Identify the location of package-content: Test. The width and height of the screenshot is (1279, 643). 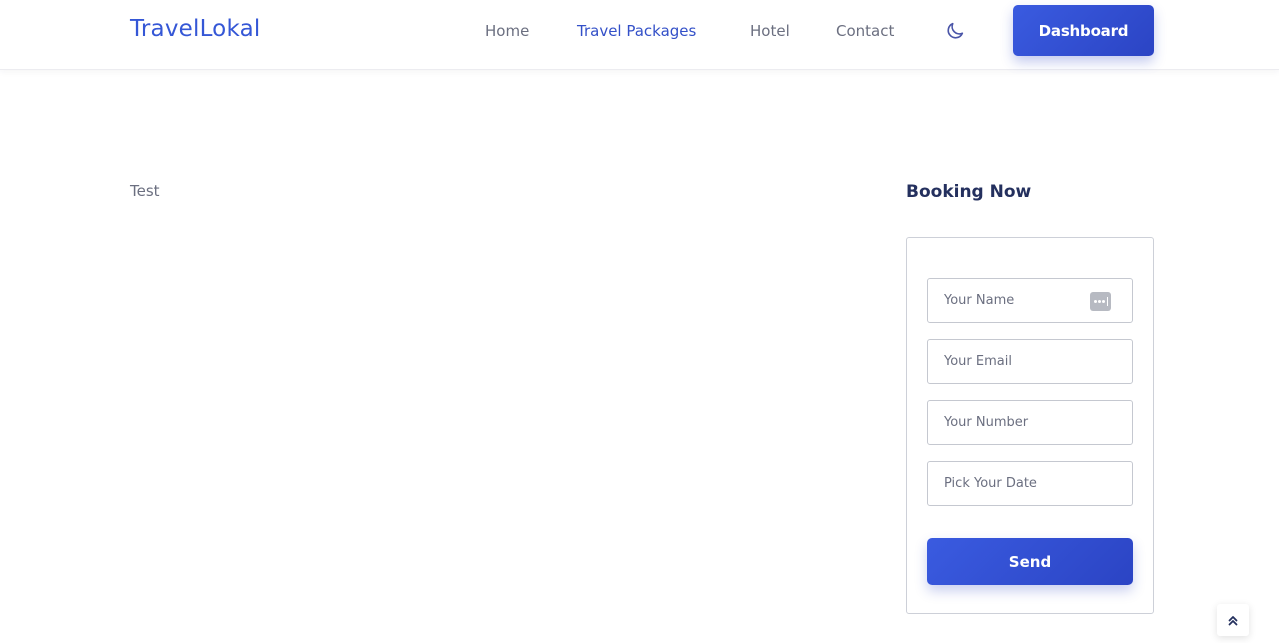
(145, 191).